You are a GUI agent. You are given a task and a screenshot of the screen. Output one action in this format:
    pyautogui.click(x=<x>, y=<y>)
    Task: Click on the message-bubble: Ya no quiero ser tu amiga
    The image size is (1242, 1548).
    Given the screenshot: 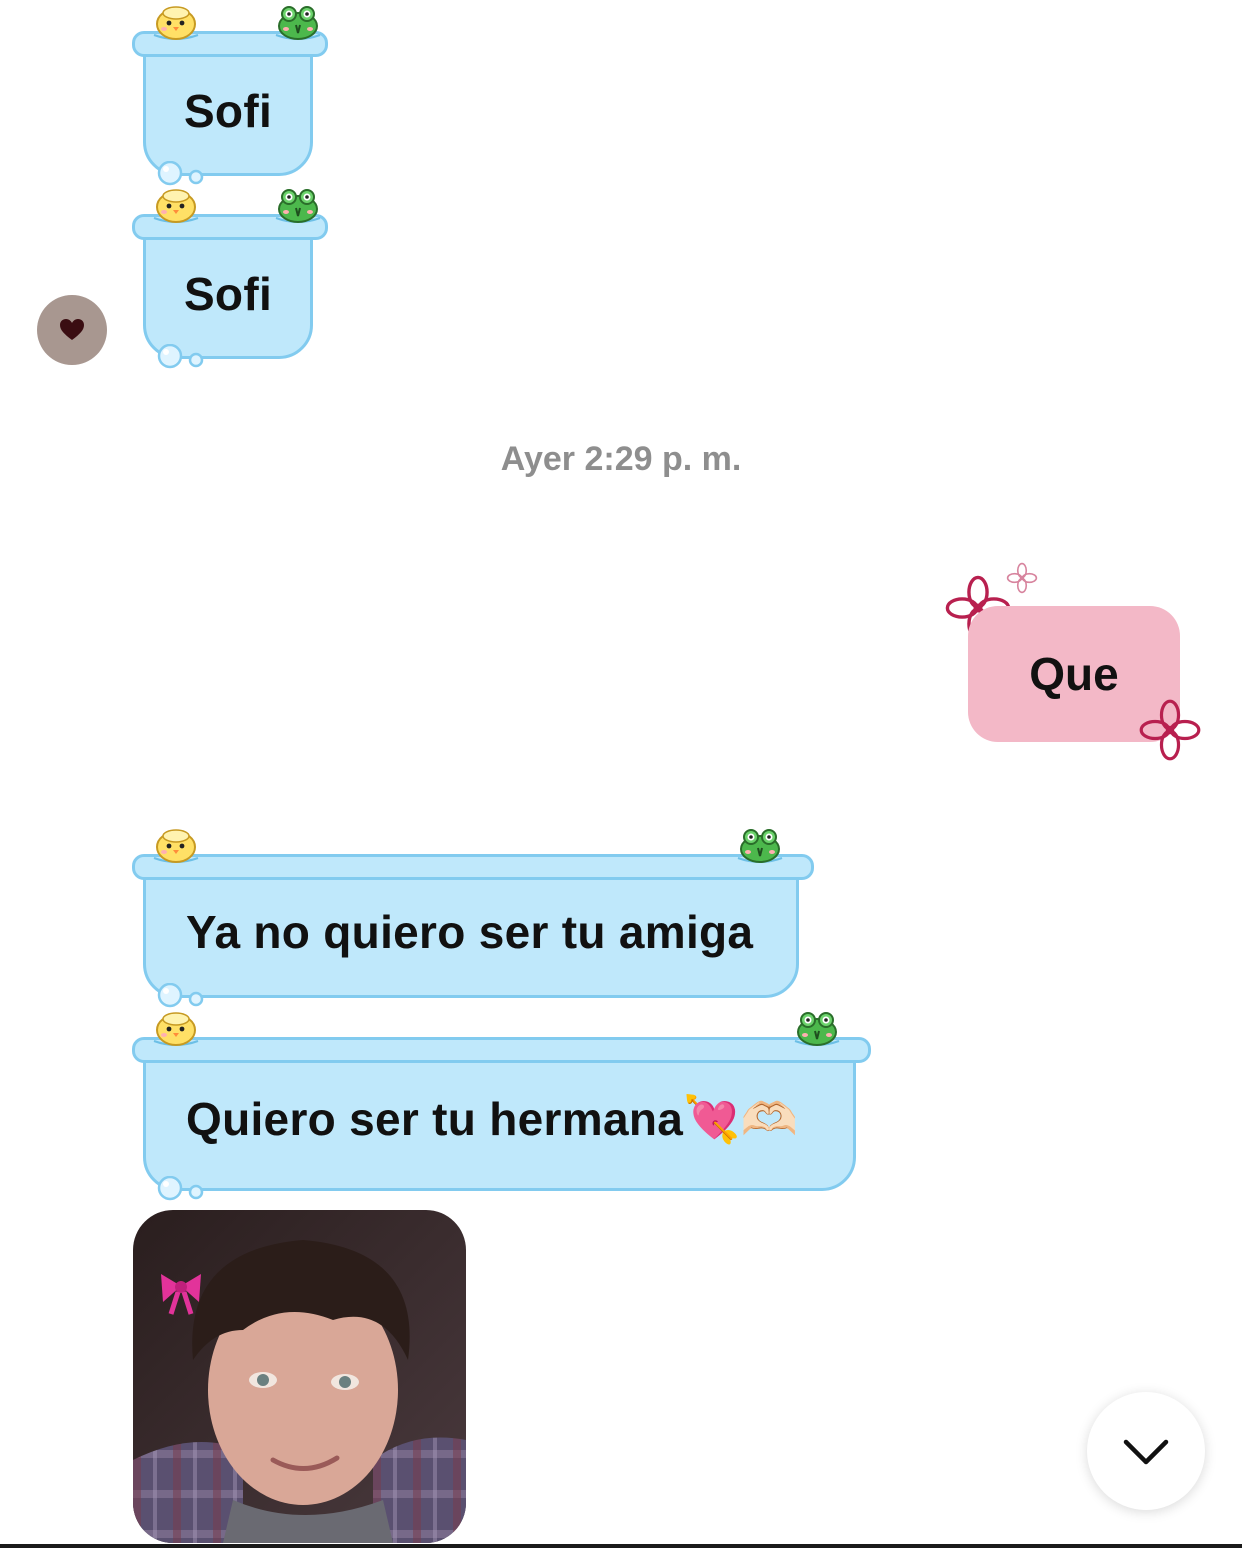 What is the action you would take?
    pyautogui.click(x=473, y=929)
    